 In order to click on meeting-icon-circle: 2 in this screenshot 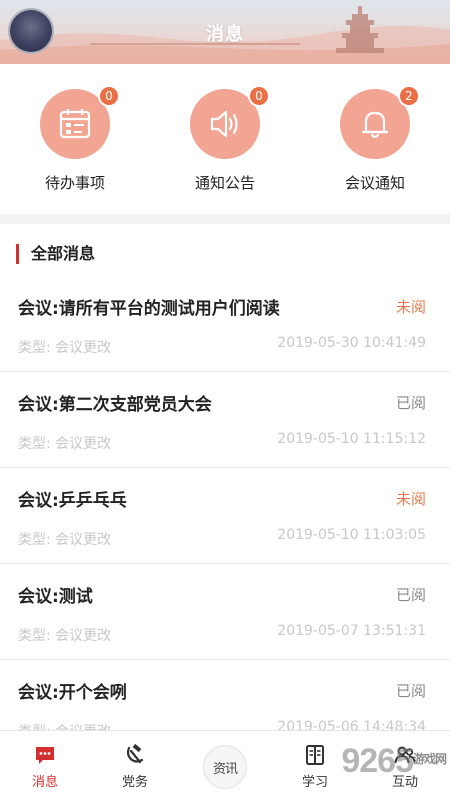, I will do `click(380, 122)`.